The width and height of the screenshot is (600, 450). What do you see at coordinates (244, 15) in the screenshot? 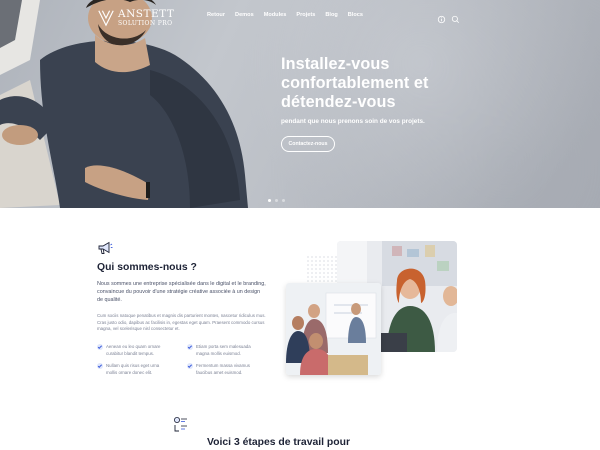
I see `nav-item-demos: Demos` at bounding box center [244, 15].